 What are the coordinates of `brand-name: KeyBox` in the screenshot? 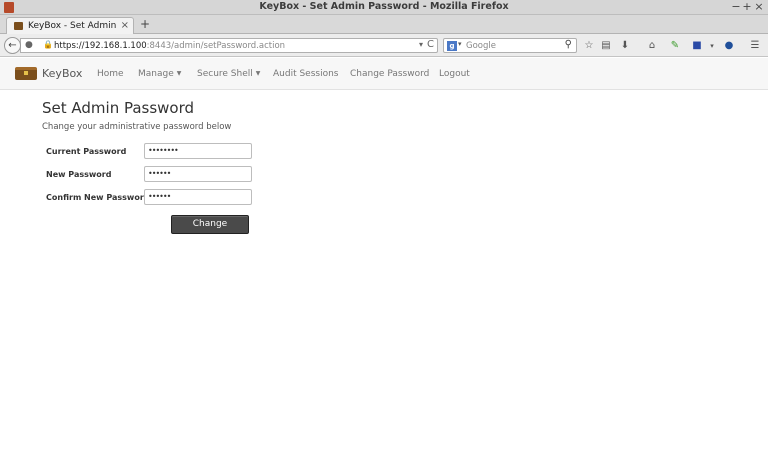 It's located at (62, 73).